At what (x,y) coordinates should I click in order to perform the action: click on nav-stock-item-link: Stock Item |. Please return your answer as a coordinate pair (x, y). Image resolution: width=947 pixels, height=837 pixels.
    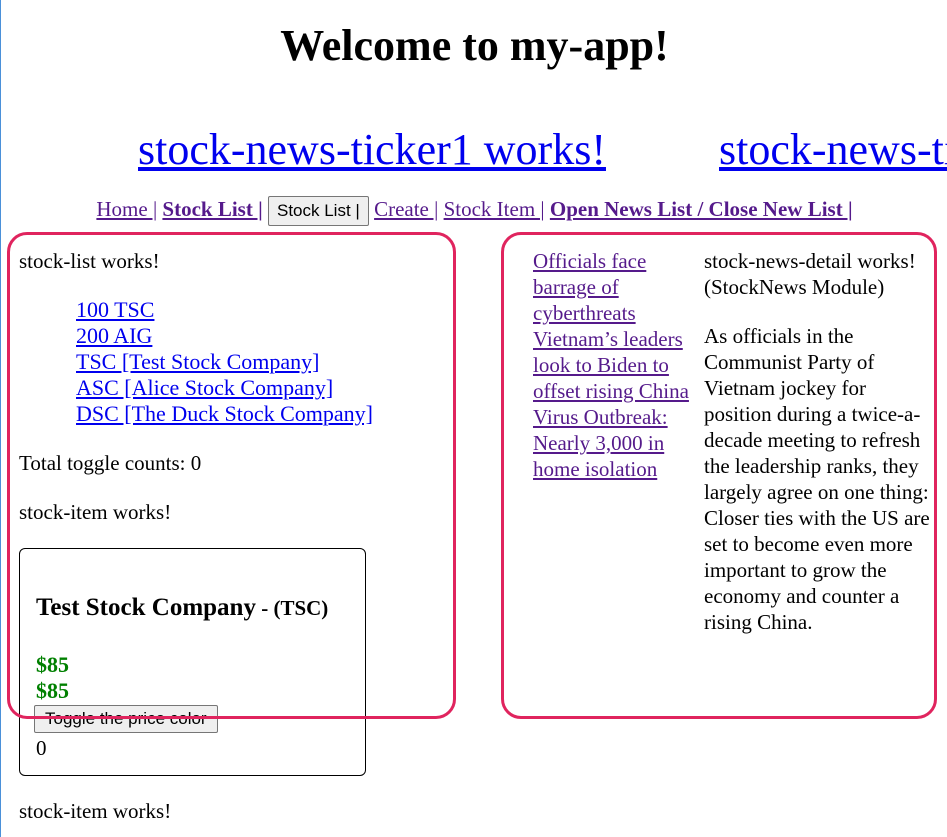
    Looking at the image, I should click on (494, 209).